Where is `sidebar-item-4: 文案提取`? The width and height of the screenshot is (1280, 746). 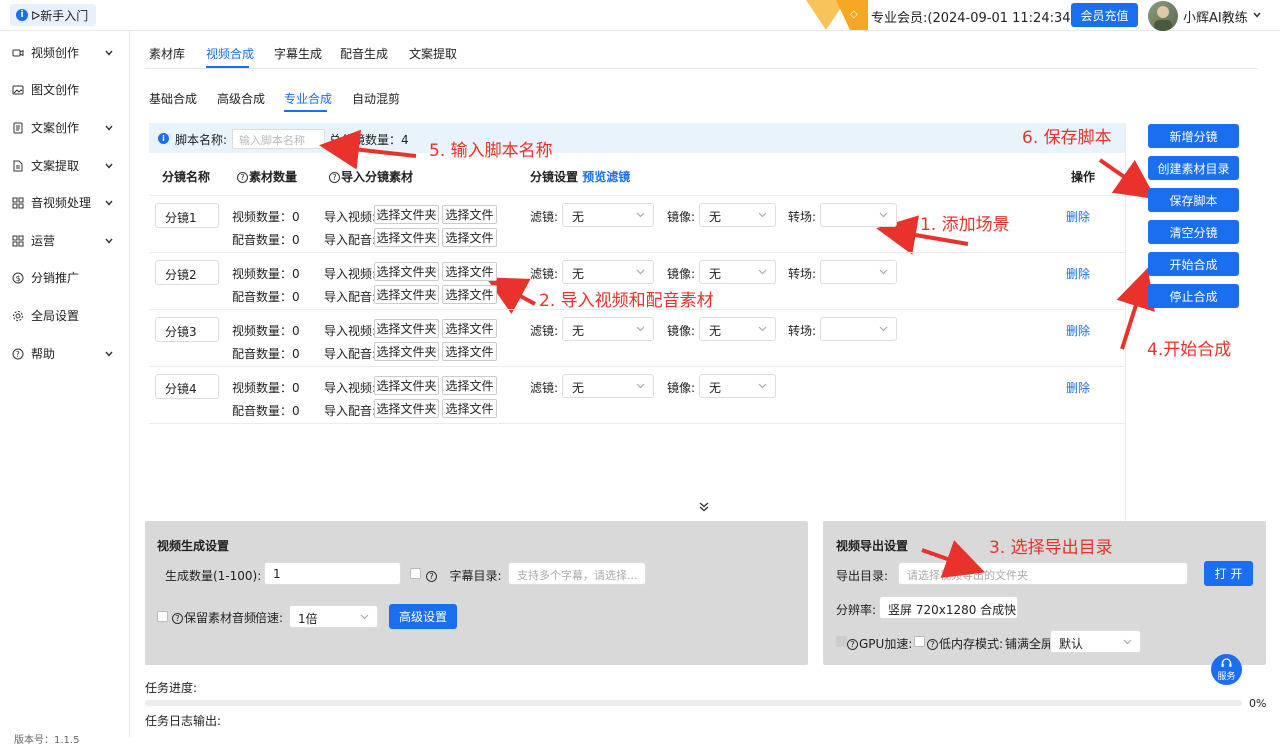 sidebar-item-4: 文案提取 is located at coordinates (65, 165).